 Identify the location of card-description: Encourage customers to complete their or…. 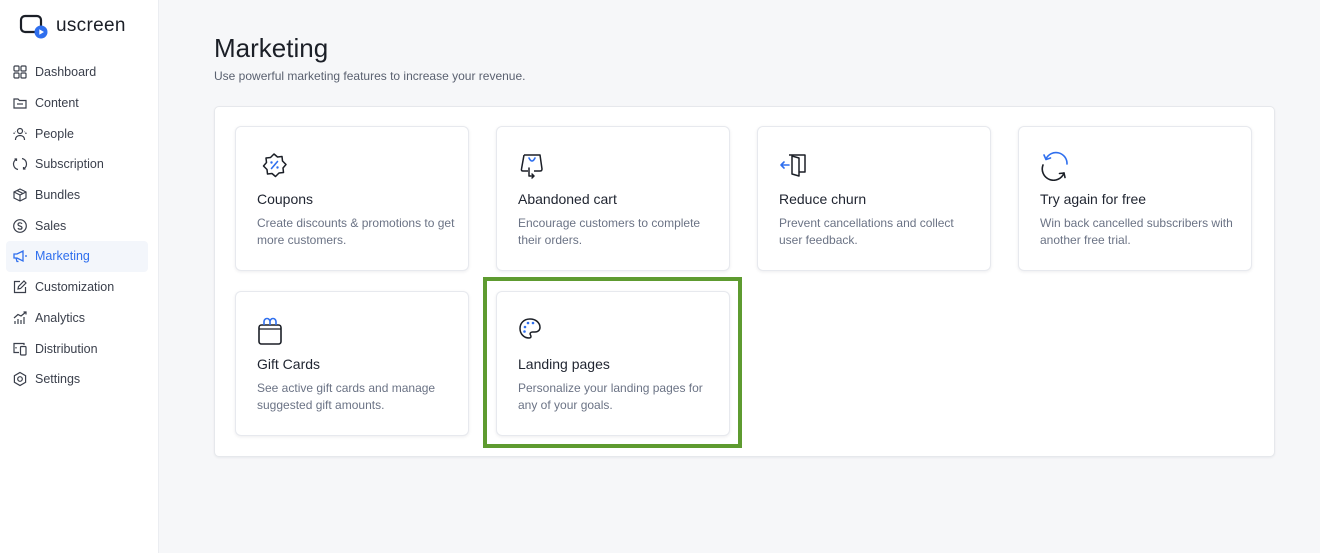
(609, 231).